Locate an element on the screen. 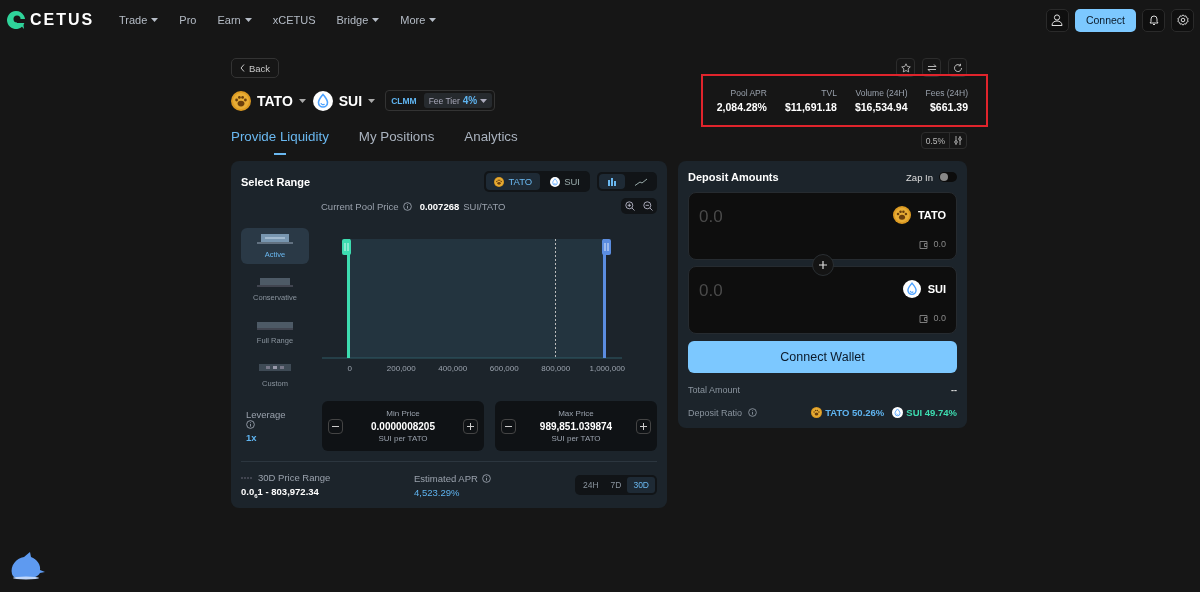 This screenshot has height=592, width=1200. zap-in-toggle is located at coordinates (948, 177).